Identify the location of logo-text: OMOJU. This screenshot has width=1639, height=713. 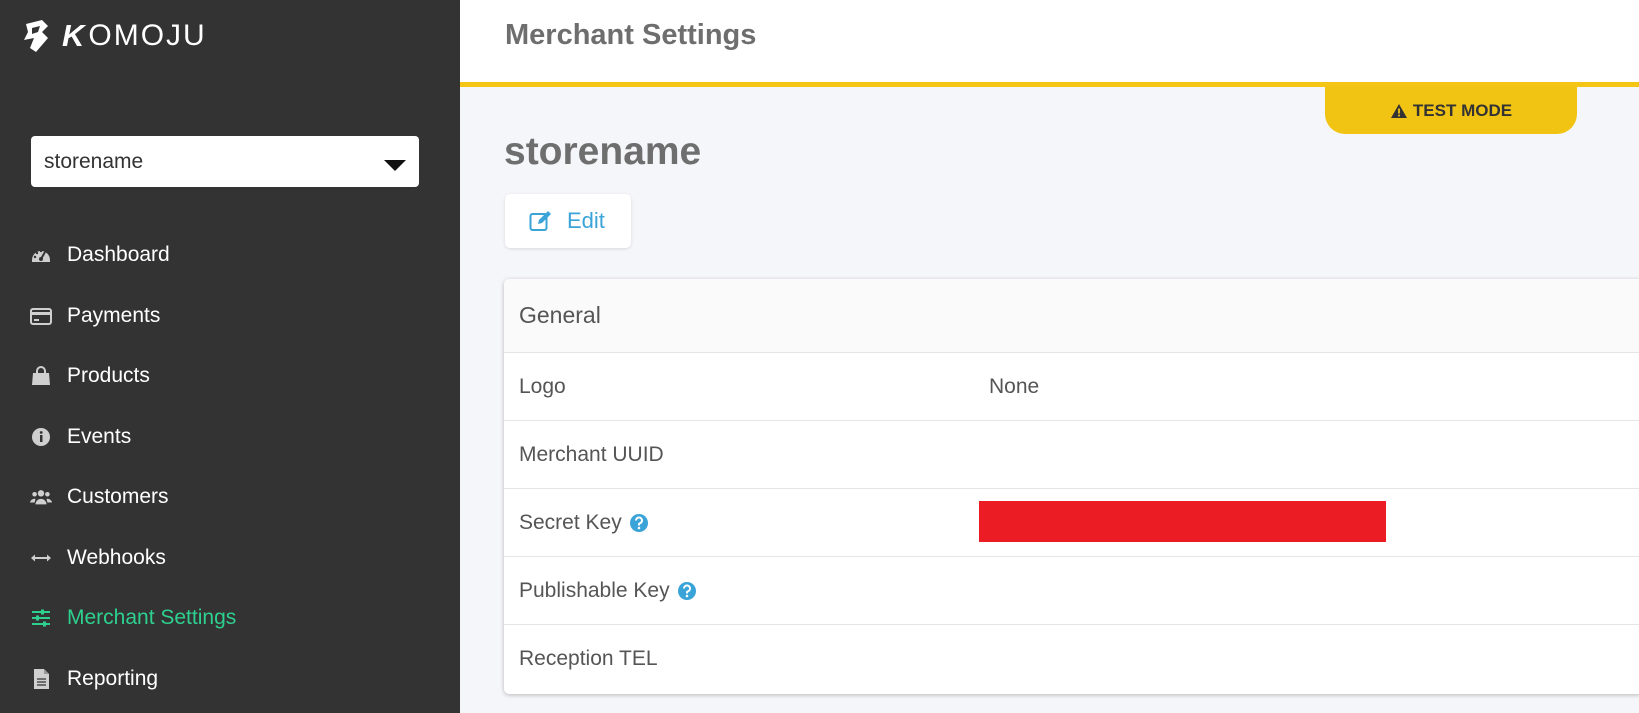
(147, 35).